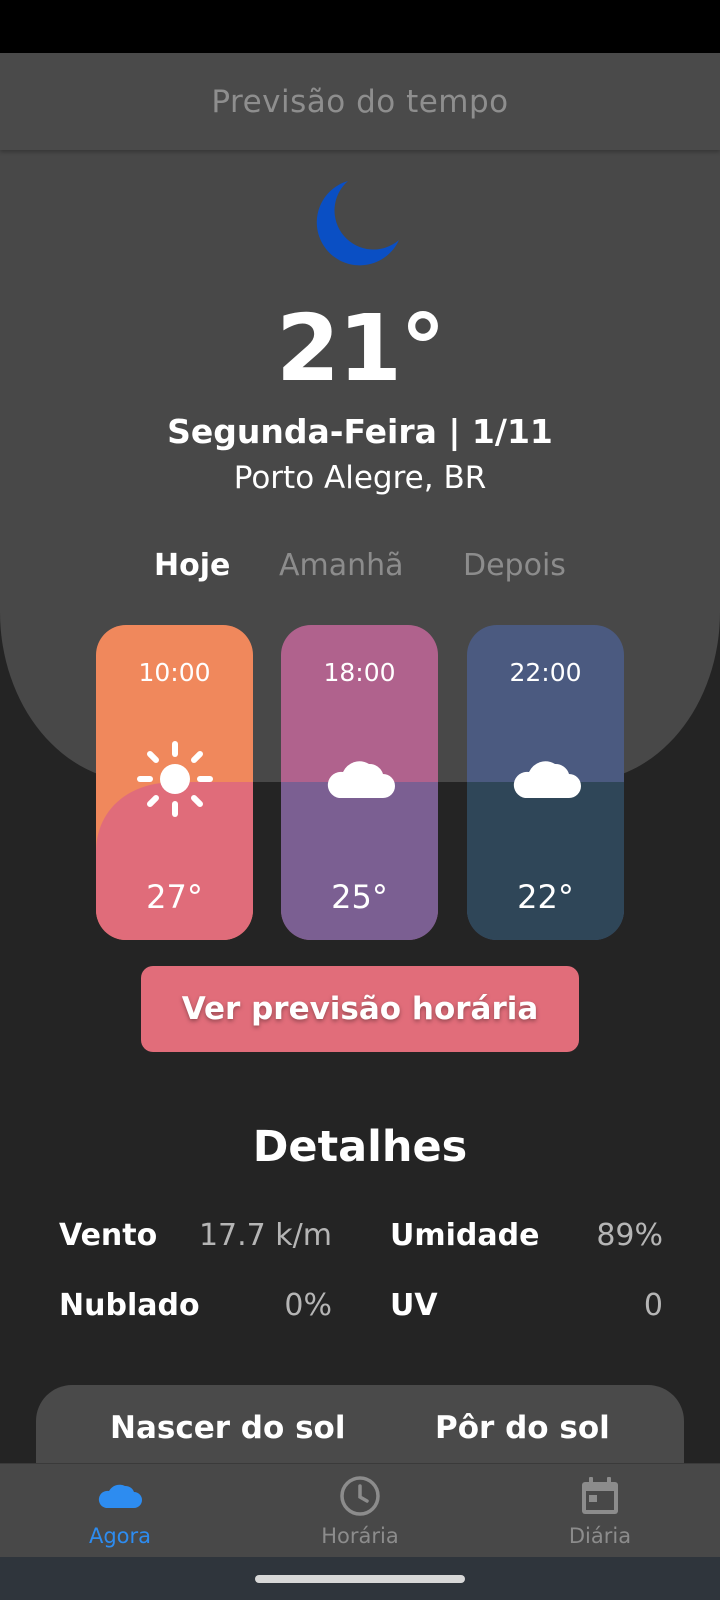 The image size is (720, 1600). Describe the element at coordinates (522, 1428) in the screenshot. I see `sunset-label: Pôr do sol` at that location.